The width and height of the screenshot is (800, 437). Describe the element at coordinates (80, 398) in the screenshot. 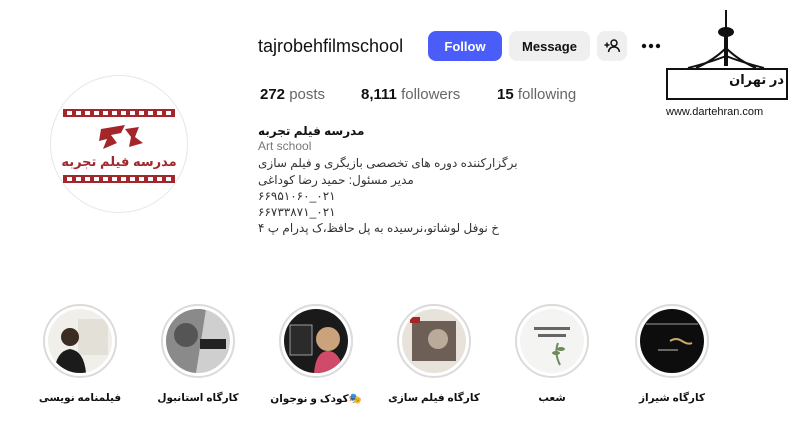

I see `highlight-label: فیلمنامه نویسی` at that location.